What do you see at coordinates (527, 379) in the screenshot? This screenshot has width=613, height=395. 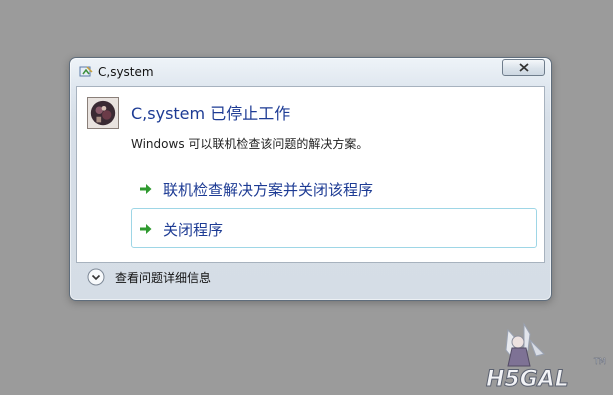 I see `svg-text: H5GAL` at bounding box center [527, 379].